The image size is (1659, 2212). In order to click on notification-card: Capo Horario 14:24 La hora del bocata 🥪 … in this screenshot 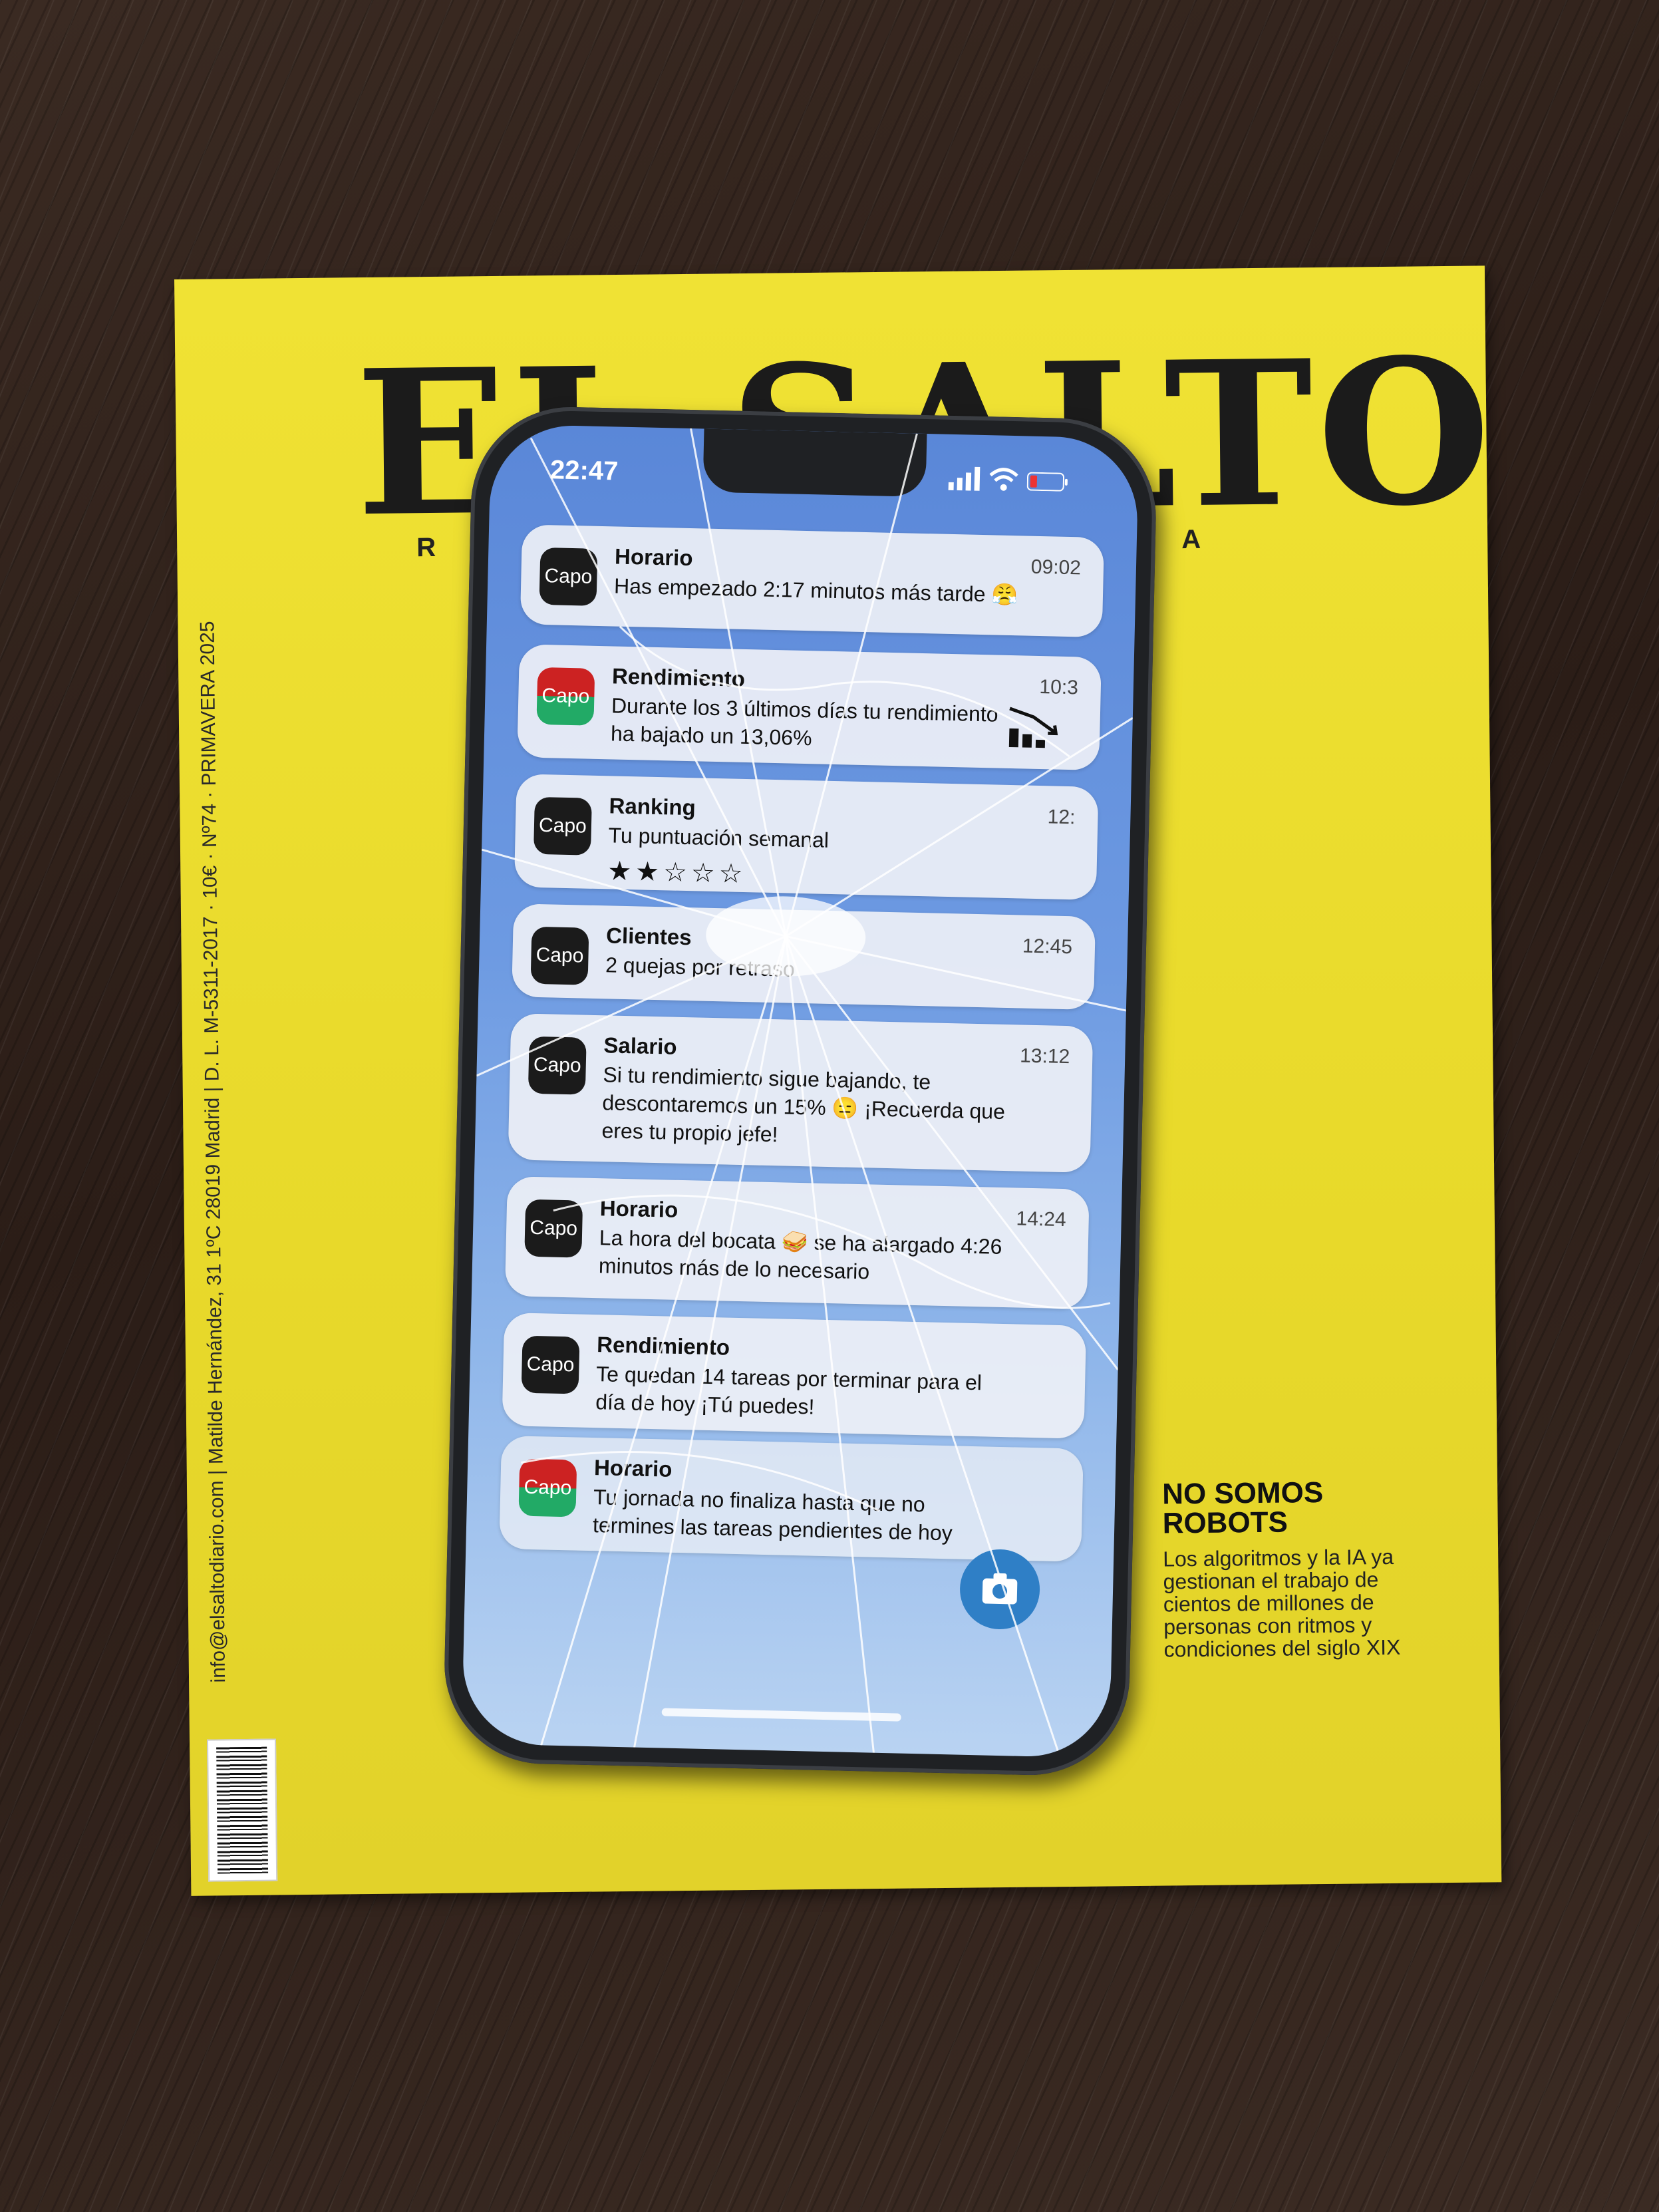, I will do `click(797, 1243)`.